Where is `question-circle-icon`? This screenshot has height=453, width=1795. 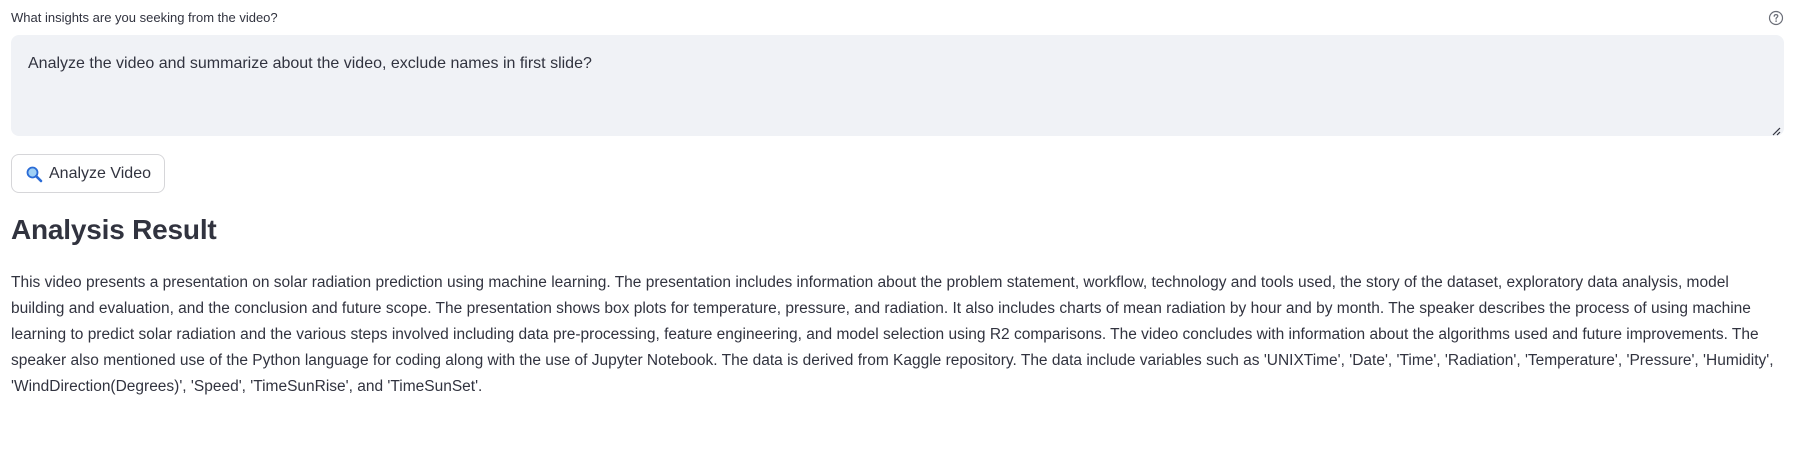 question-circle-icon is located at coordinates (1776, 18).